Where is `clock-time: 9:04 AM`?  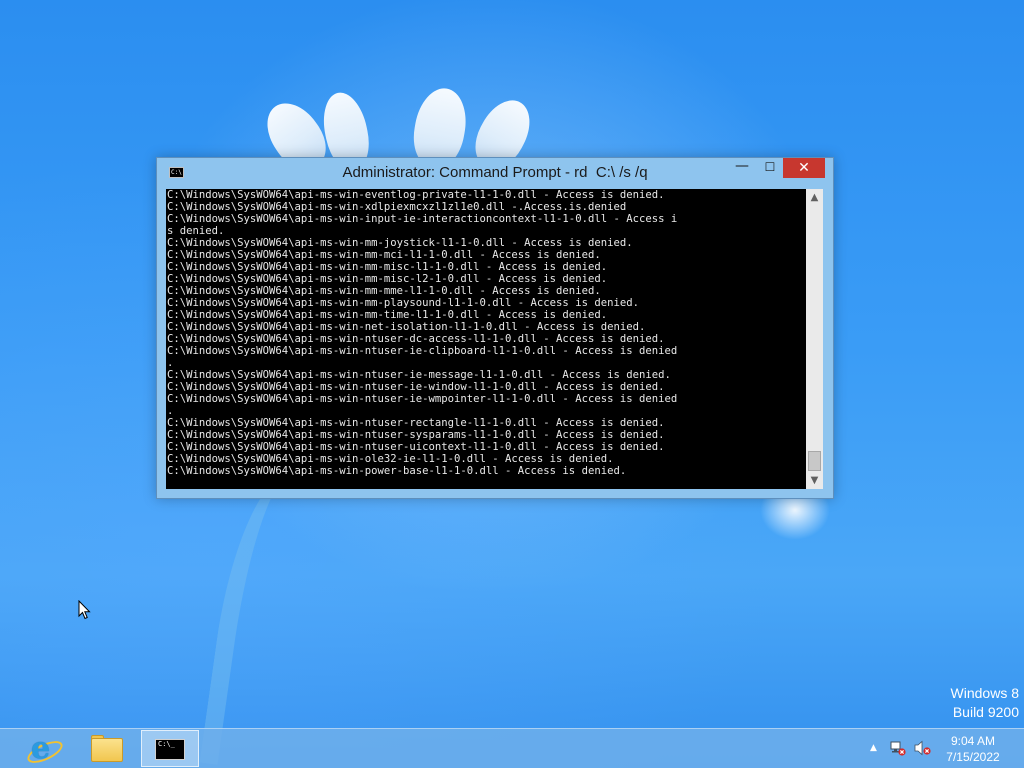 clock-time: 9:04 AM is located at coordinates (973, 741).